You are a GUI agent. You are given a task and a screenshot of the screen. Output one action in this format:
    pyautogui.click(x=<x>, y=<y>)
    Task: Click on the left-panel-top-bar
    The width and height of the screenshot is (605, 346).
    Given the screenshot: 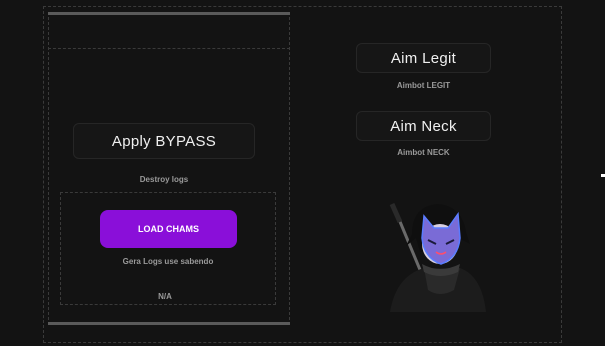 What is the action you would take?
    pyautogui.click(x=169, y=13)
    